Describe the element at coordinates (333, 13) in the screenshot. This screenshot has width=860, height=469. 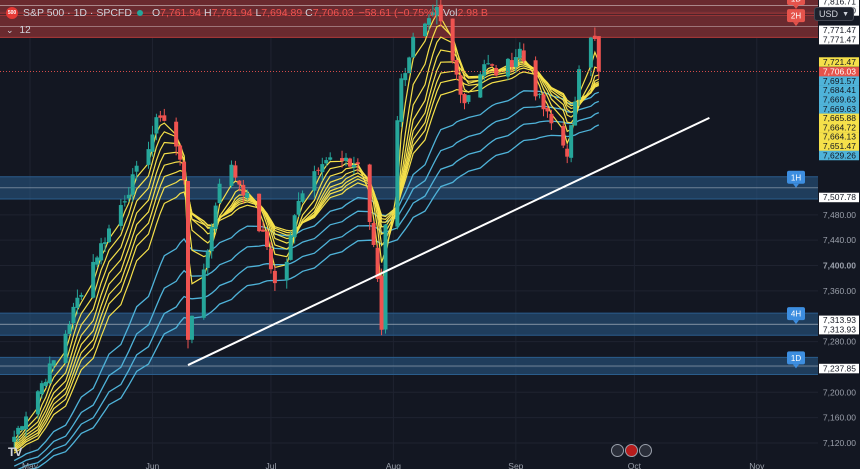
I see `close-value: 7,706.03` at that location.